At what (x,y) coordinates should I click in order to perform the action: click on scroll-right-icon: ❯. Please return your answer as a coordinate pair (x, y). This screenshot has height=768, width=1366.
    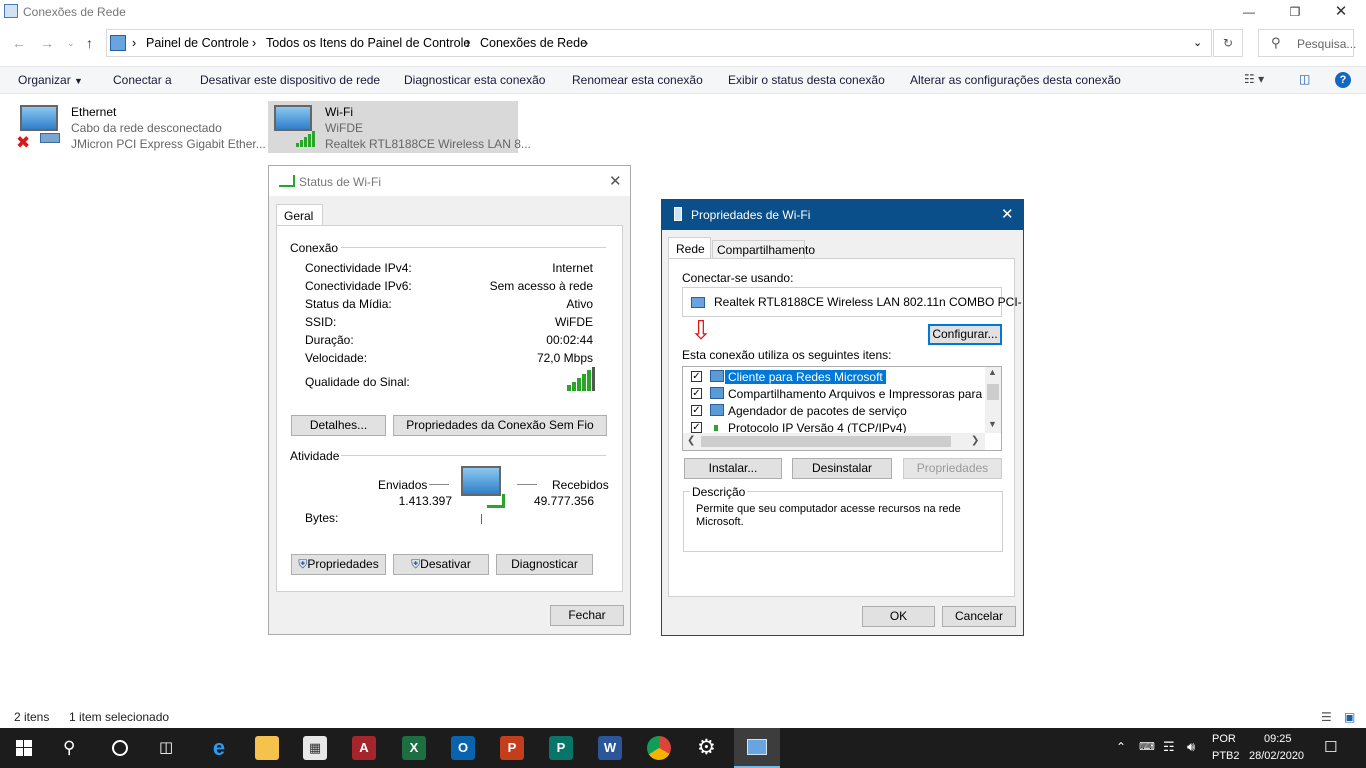
    Looking at the image, I should click on (975, 440).